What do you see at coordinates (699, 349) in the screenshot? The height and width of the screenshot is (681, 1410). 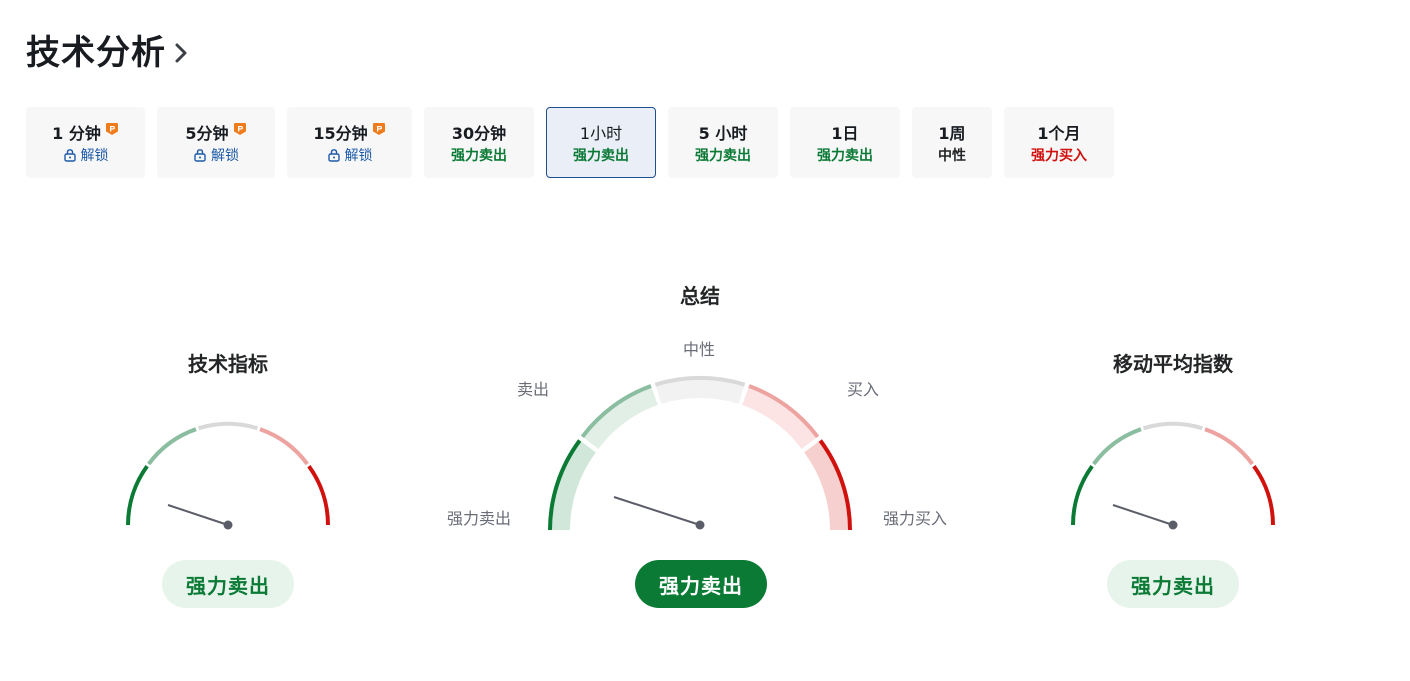 I see `scale-label-neutral: 中性` at bounding box center [699, 349].